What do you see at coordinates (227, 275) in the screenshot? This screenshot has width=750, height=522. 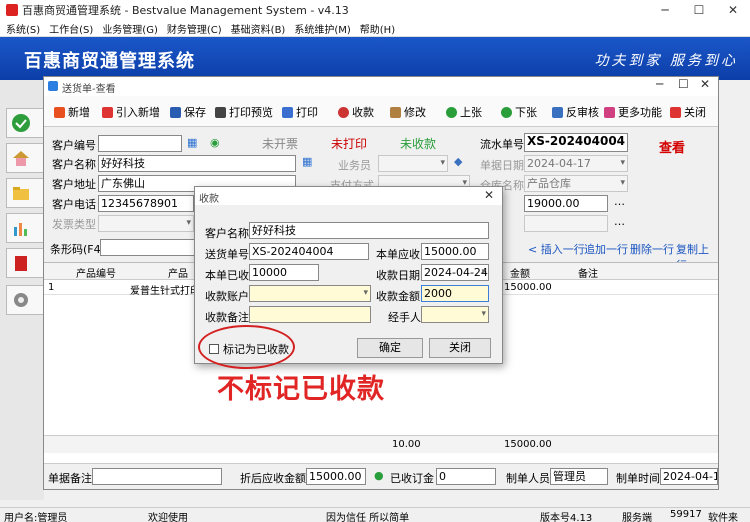 I see `dlg-received-label: 本单已收` at bounding box center [227, 275].